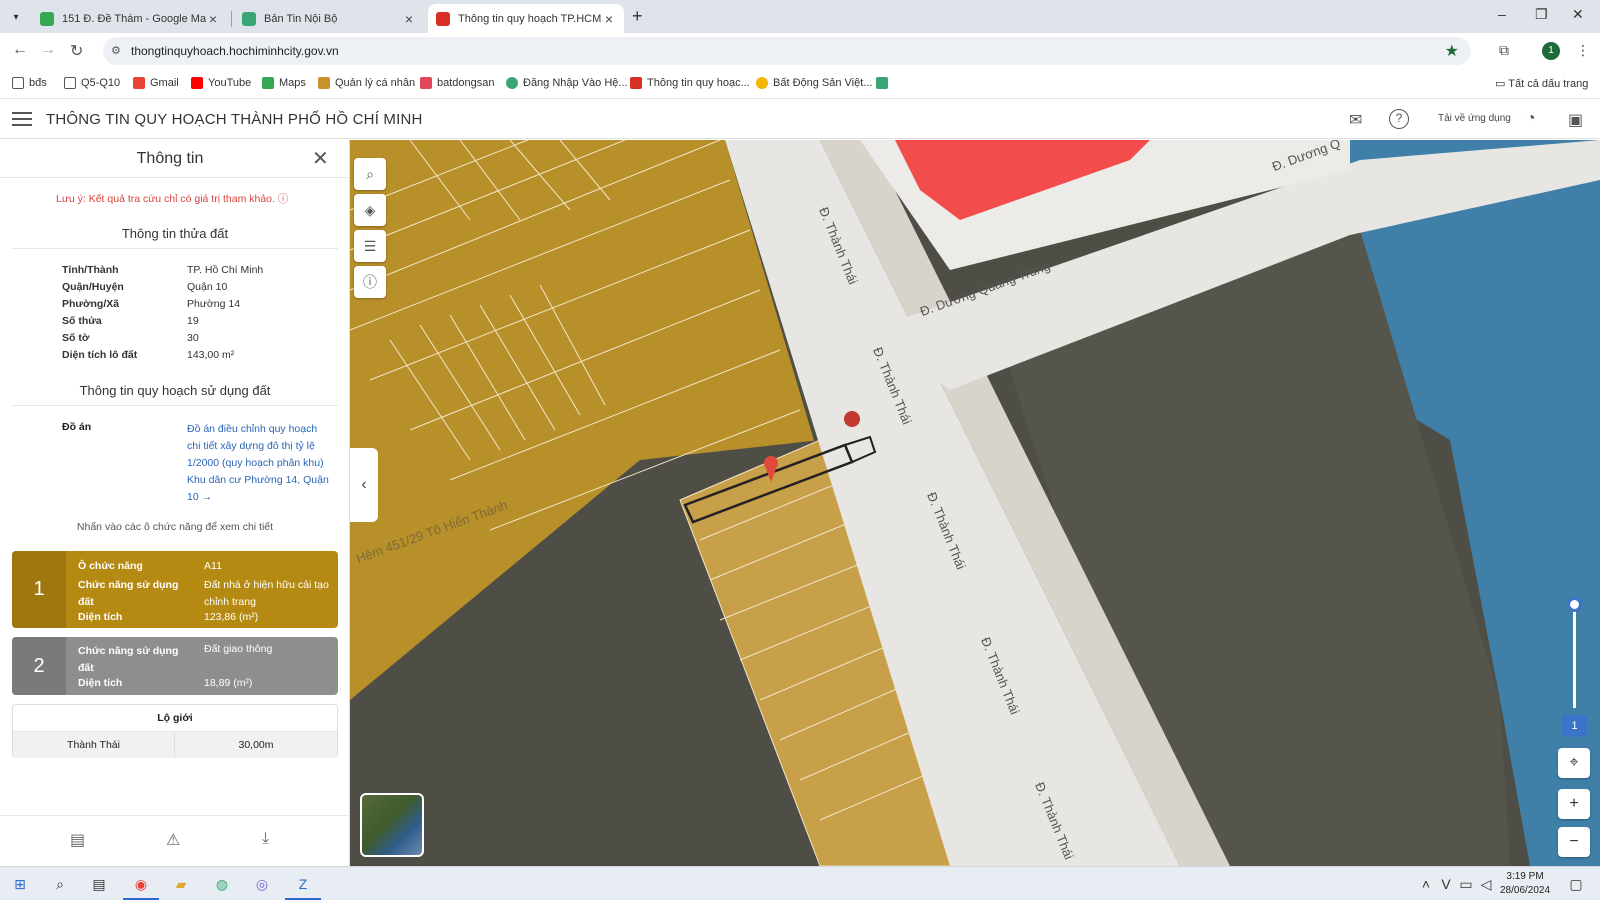 Image resolution: width=1600 pixels, height=900 pixels. Describe the element at coordinates (637, 16) in the screenshot. I see `new-tab-icon: +` at that location.